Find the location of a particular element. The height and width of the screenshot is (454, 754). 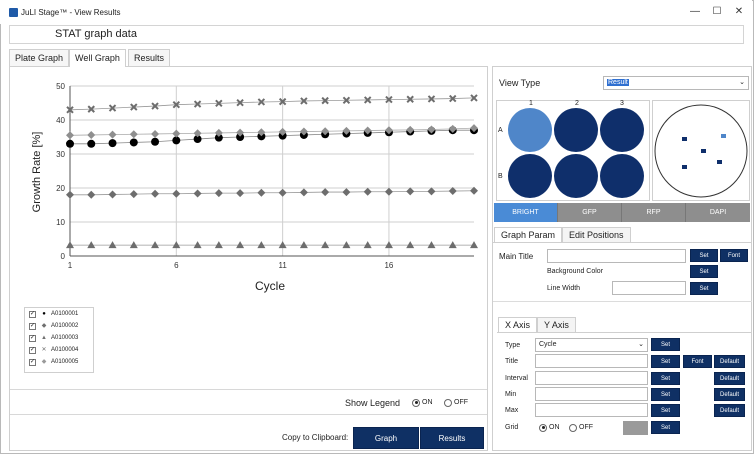

axis-interval-set-button: Set is located at coordinates (665, 378).